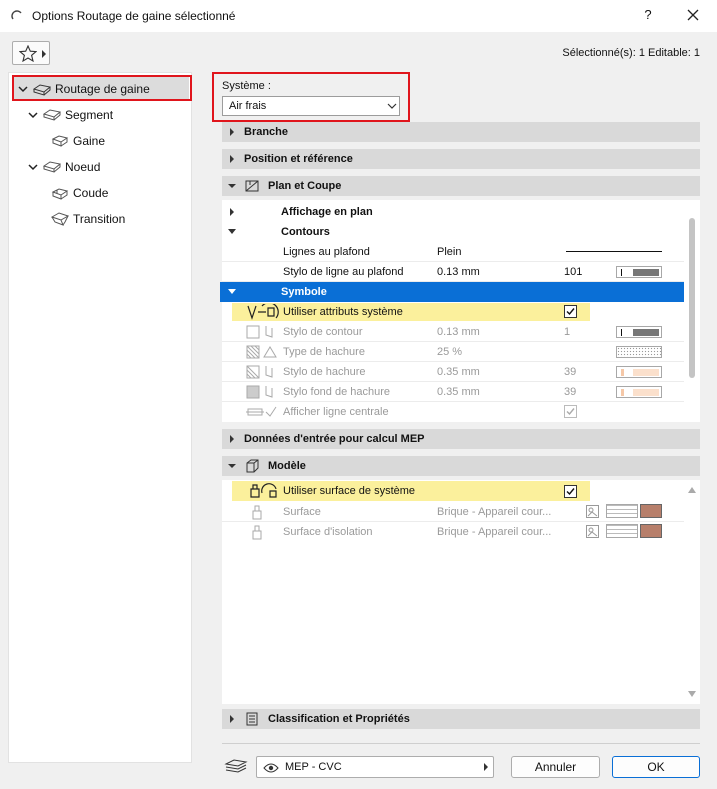  What do you see at coordinates (453, 212) in the screenshot?
I see `row-affichage: Affichage en plan` at bounding box center [453, 212].